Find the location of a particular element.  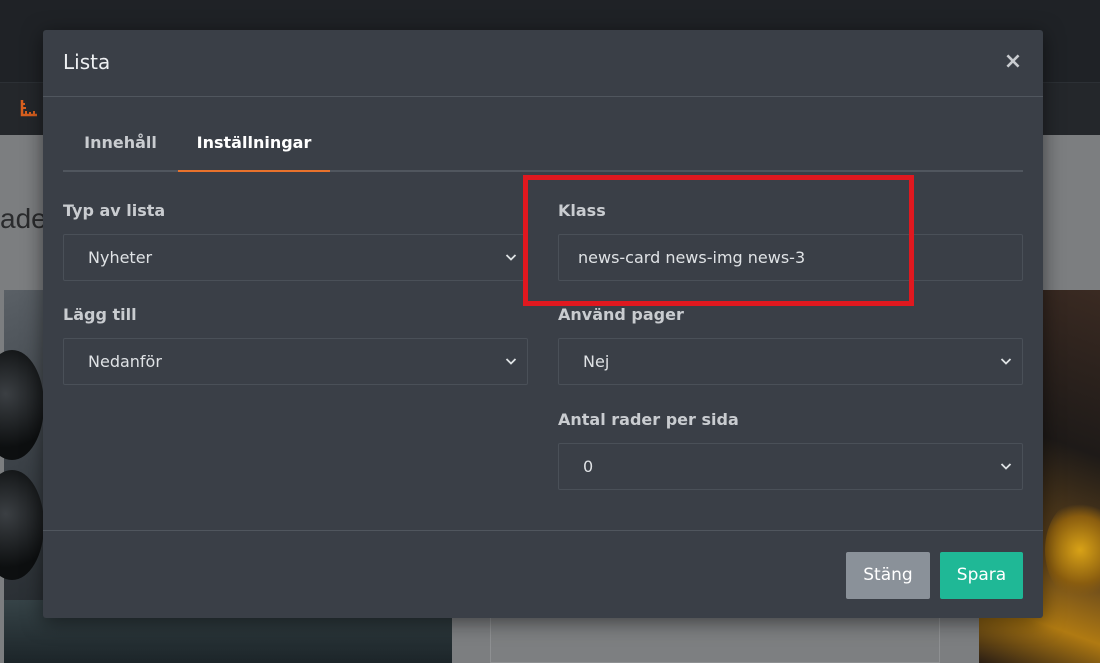

save-button: Spara is located at coordinates (981, 575).